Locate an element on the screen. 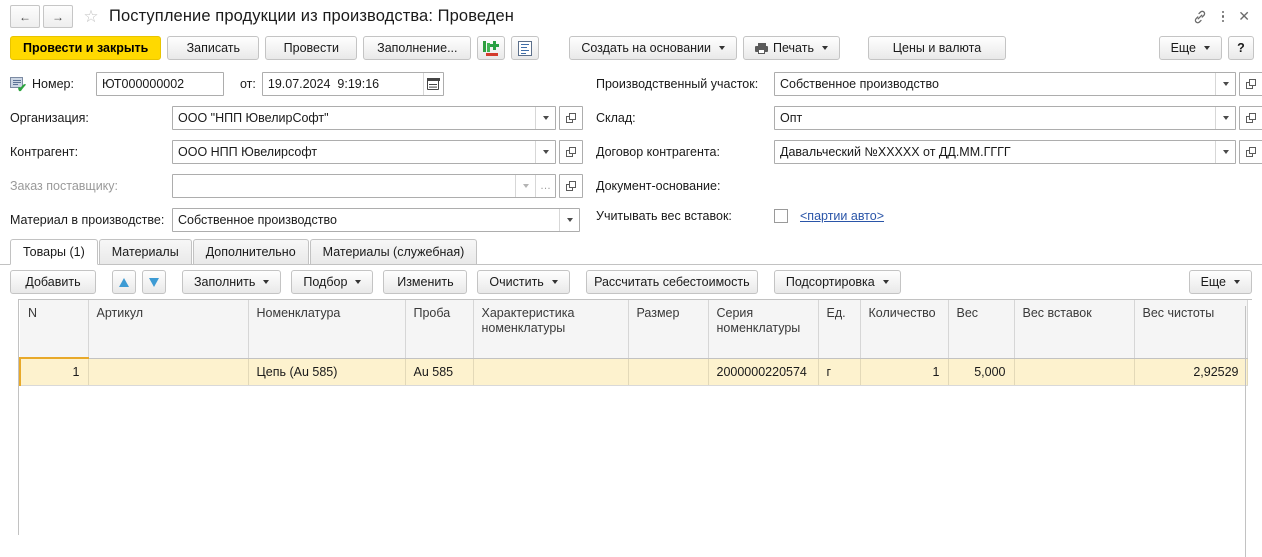 The image size is (1262, 557). col-header-pure-weight: Вес чистоты is located at coordinates (1191, 329).